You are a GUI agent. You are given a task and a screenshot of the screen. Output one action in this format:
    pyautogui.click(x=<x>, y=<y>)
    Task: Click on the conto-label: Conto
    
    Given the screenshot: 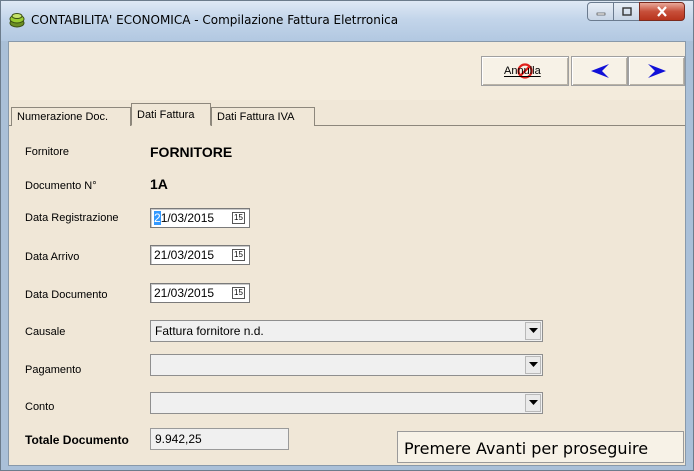 What is the action you would take?
    pyautogui.click(x=40, y=407)
    